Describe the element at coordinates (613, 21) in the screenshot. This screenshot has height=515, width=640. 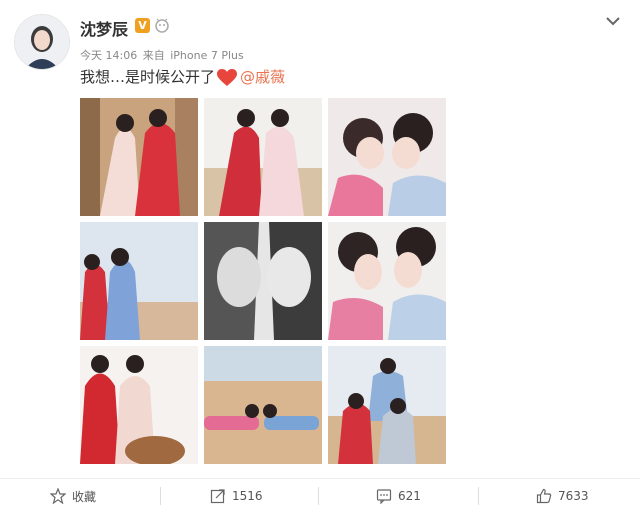
I see `chevron-down-icon` at that location.